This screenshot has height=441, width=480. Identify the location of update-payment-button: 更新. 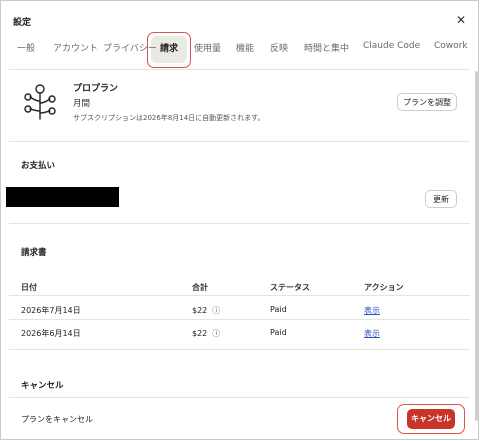
(441, 199).